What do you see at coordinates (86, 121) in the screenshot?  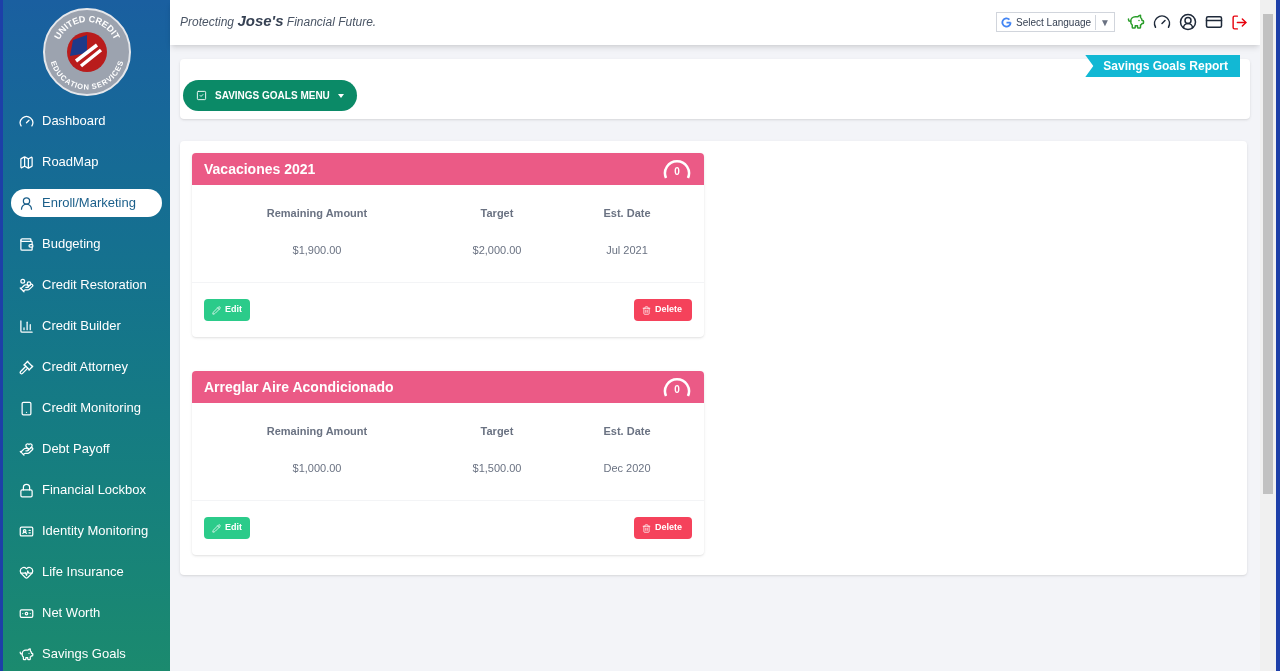 I see `sidebar-item: Dashboard` at bounding box center [86, 121].